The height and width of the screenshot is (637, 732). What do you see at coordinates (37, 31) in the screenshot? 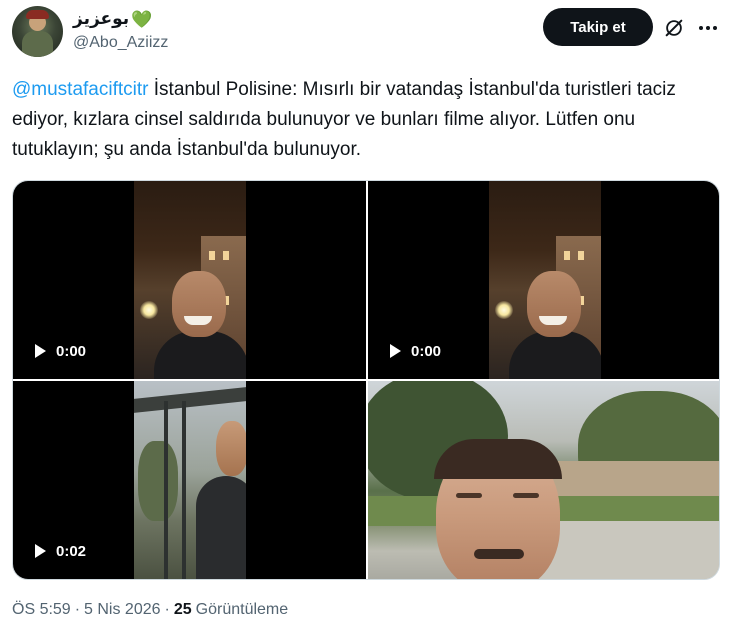
I see `avatar` at bounding box center [37, 31].